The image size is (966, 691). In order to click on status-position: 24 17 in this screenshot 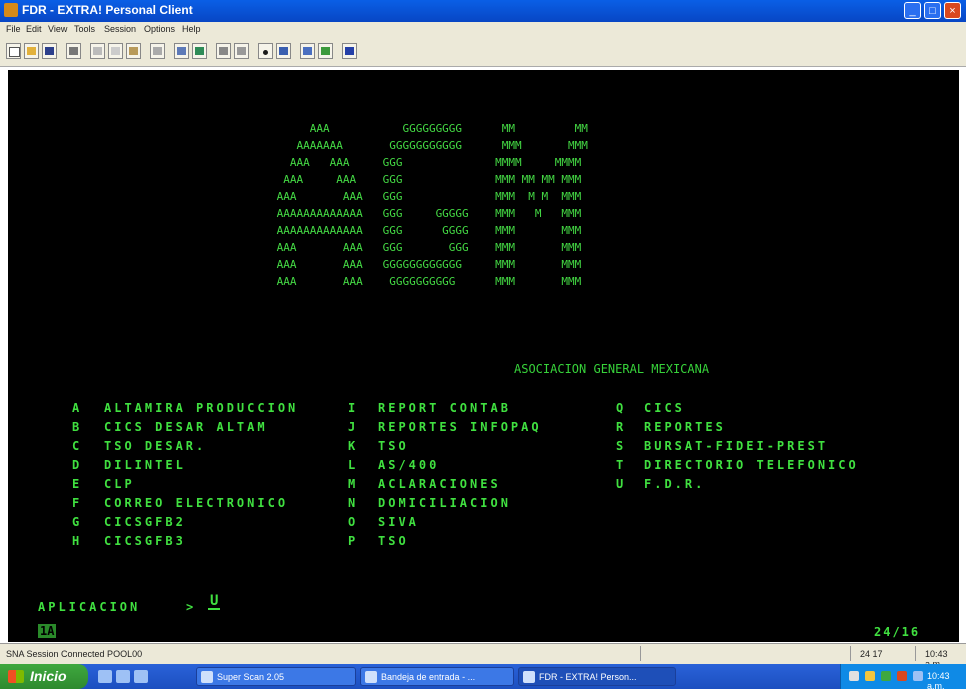, I will do `click(871, 654)`.